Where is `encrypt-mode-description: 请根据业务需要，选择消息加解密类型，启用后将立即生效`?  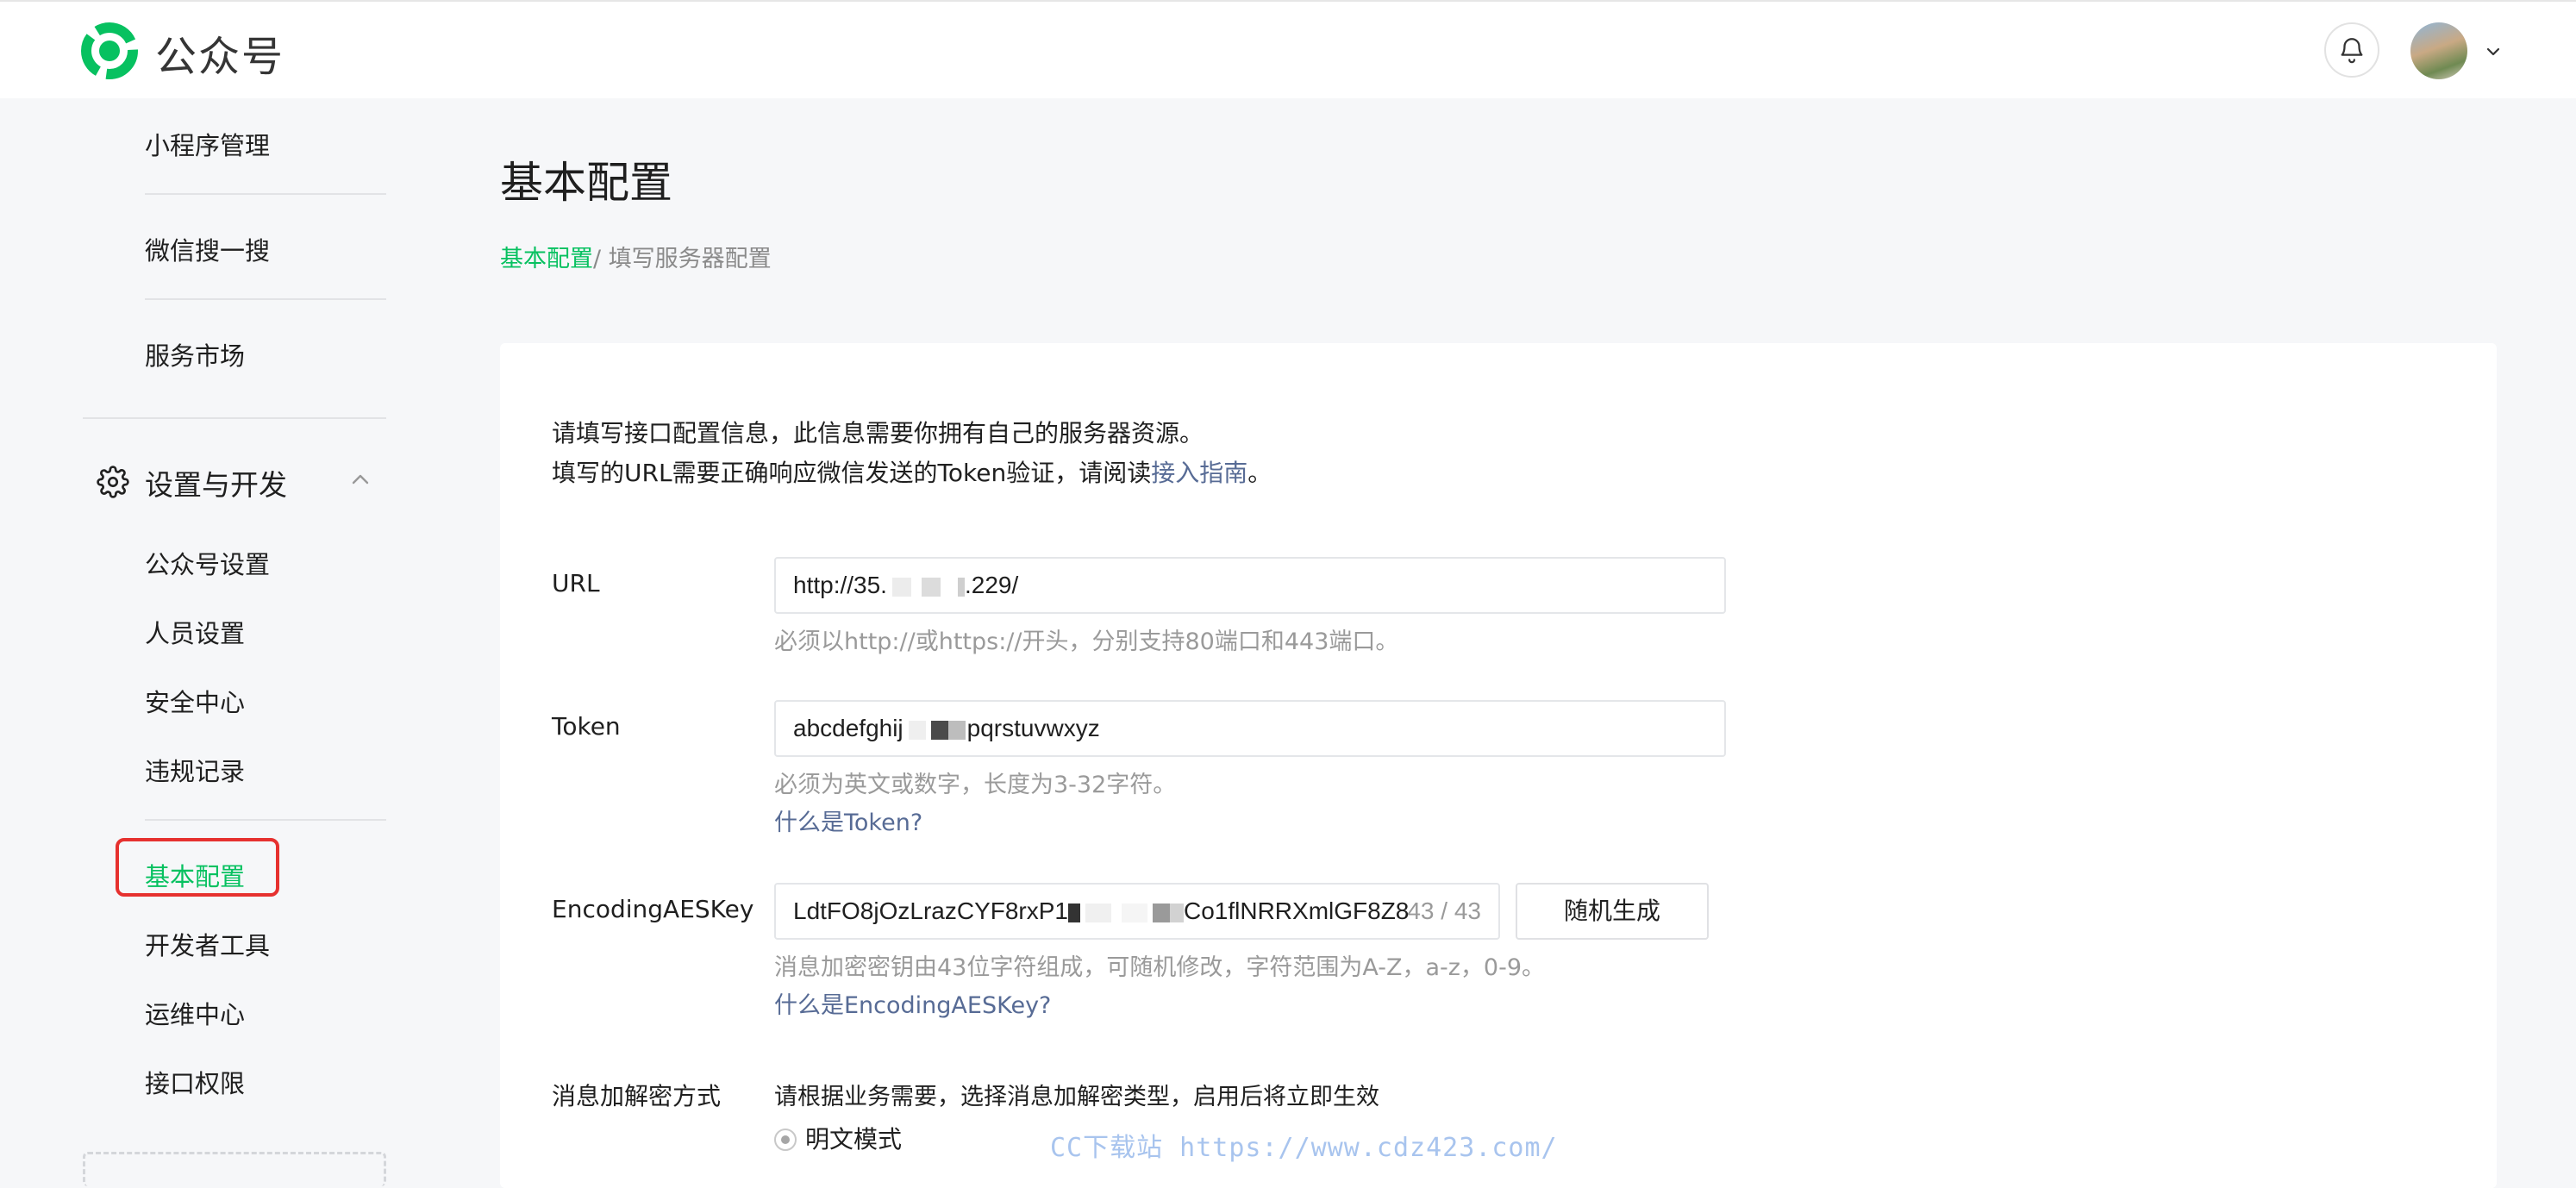 encrypt-mode-description: 请根据业务需要，选择消息加解密类型，启用后将立即生效 is located at coordinates (1076, 1097).